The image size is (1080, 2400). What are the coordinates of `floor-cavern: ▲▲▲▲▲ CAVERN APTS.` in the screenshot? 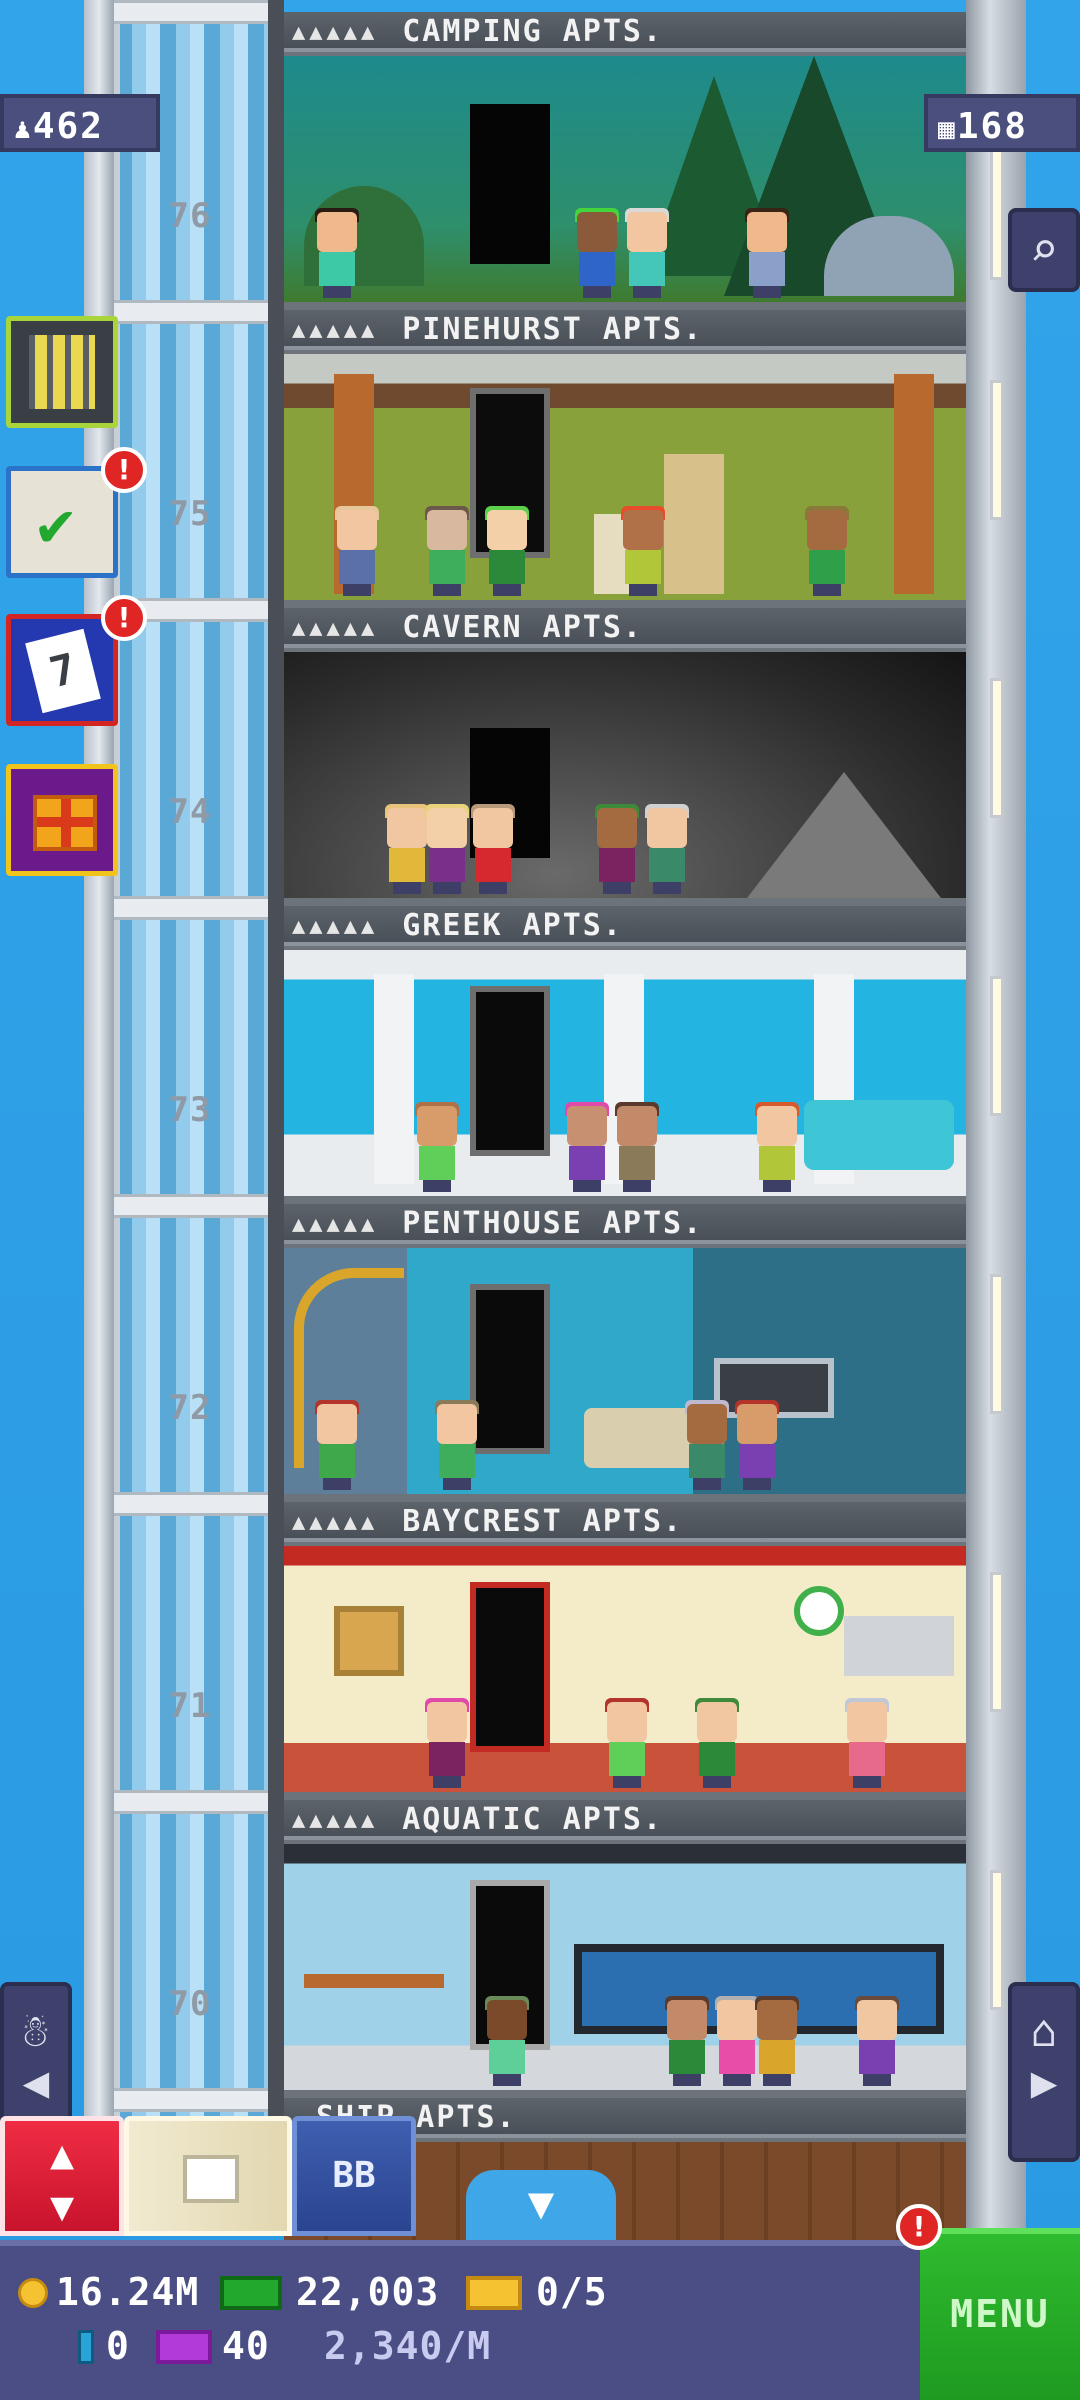 It's located at (625, 757).